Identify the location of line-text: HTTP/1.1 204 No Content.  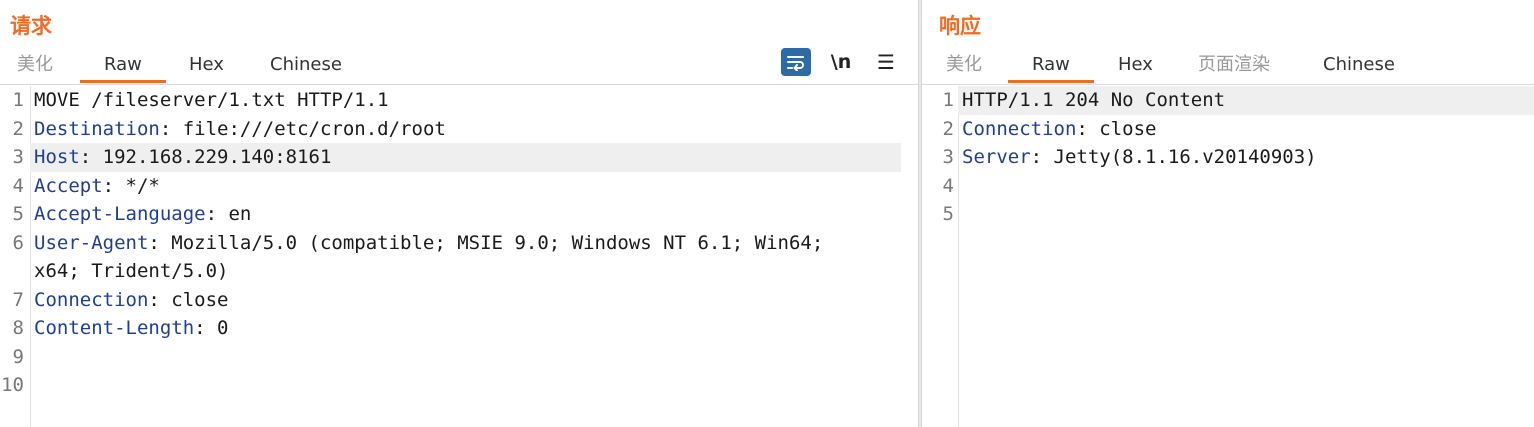
(1094, 100).